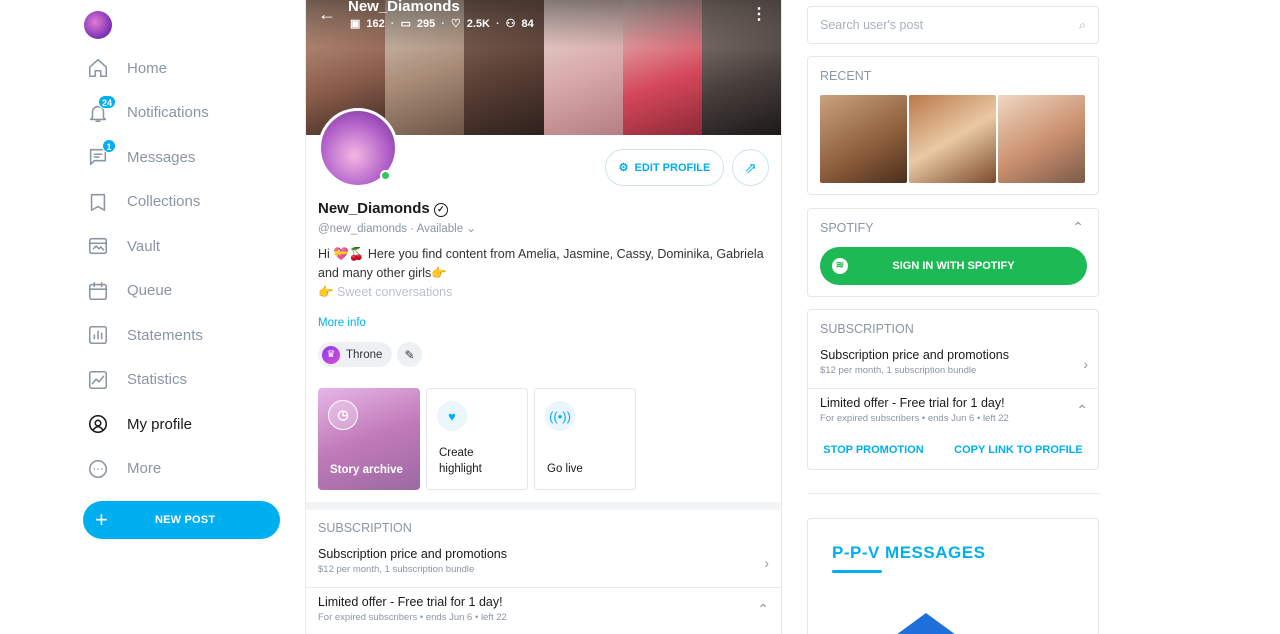 This screenshot has height=634, width=1280. What do you see at coordinates (327, 14) in the screenshot?
I see `back-arrow-icon: ←` at bounding box center [327, 14].